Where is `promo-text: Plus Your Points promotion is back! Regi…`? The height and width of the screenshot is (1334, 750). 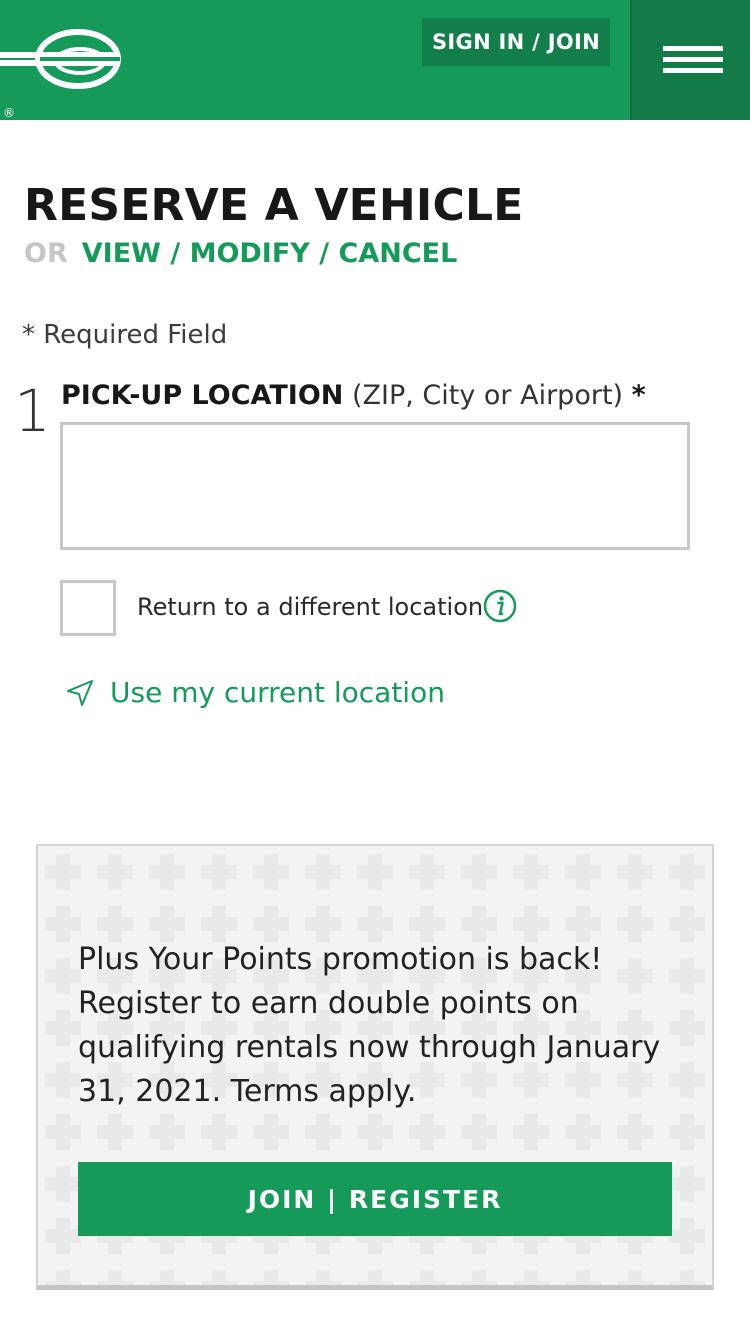 promo-text: Plus Your Points promotion is back! Regi… is located at coordinates (369, 1025).